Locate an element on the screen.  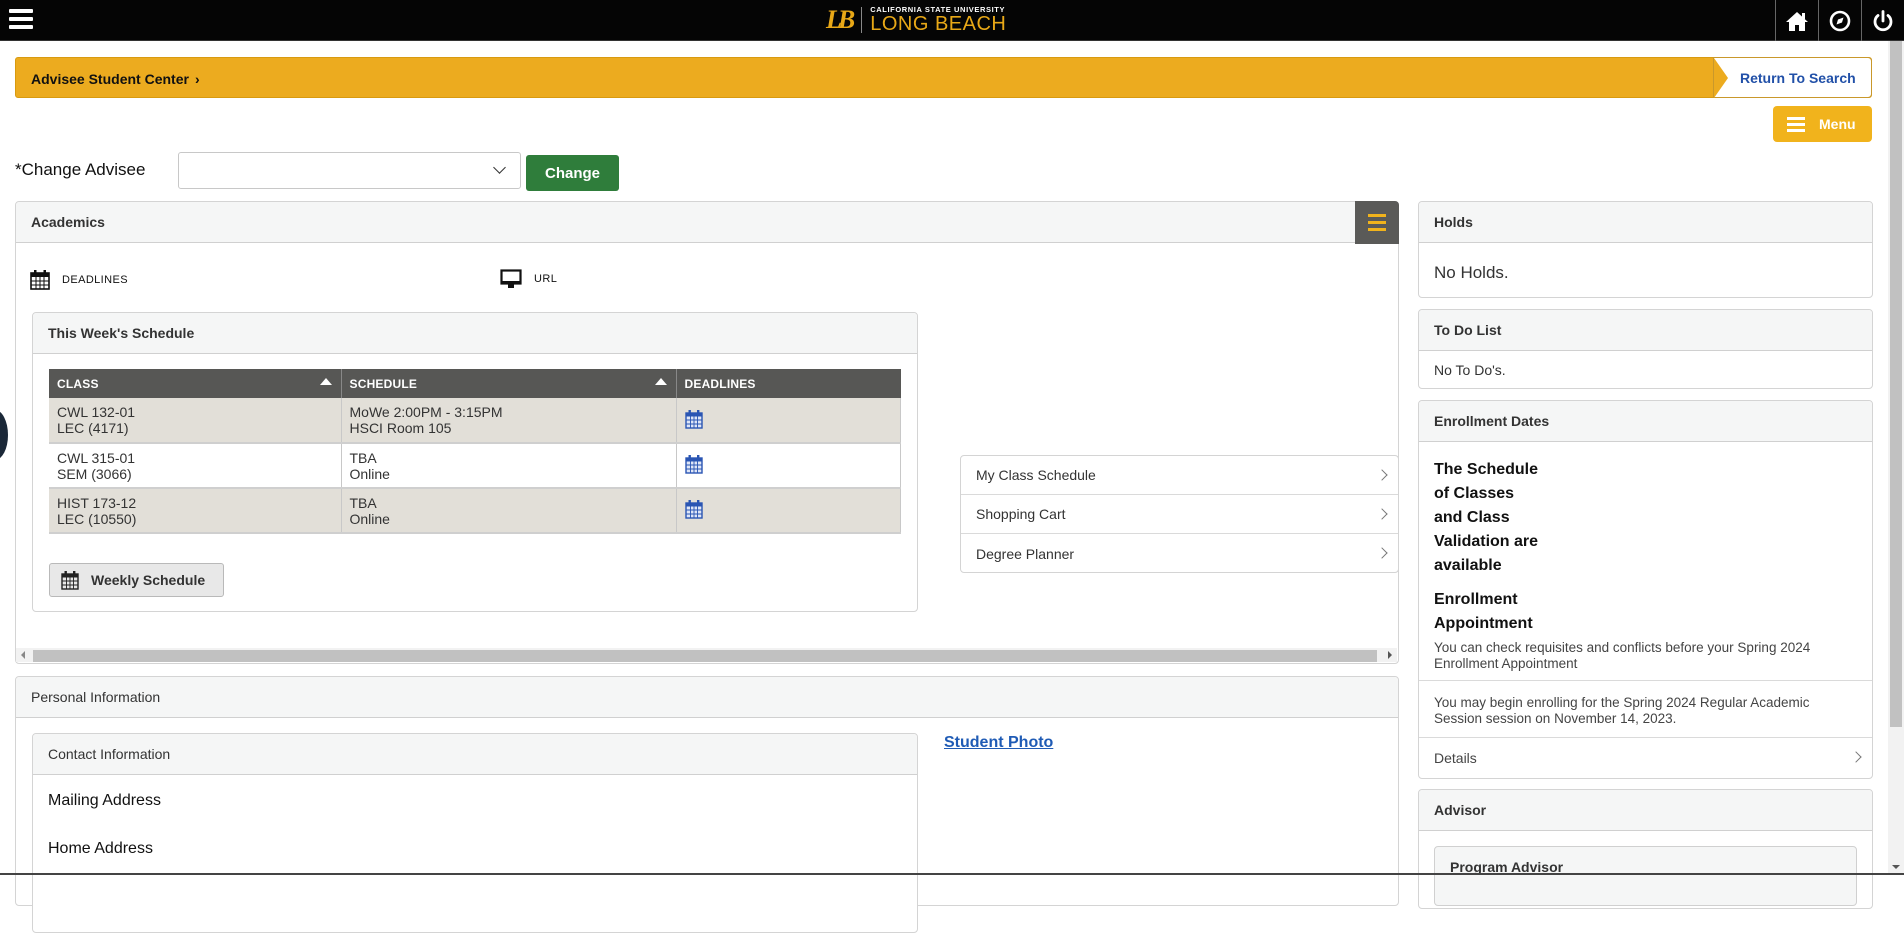
to-do-list-text: No To Do's. is located at coordinates (1470, 370).